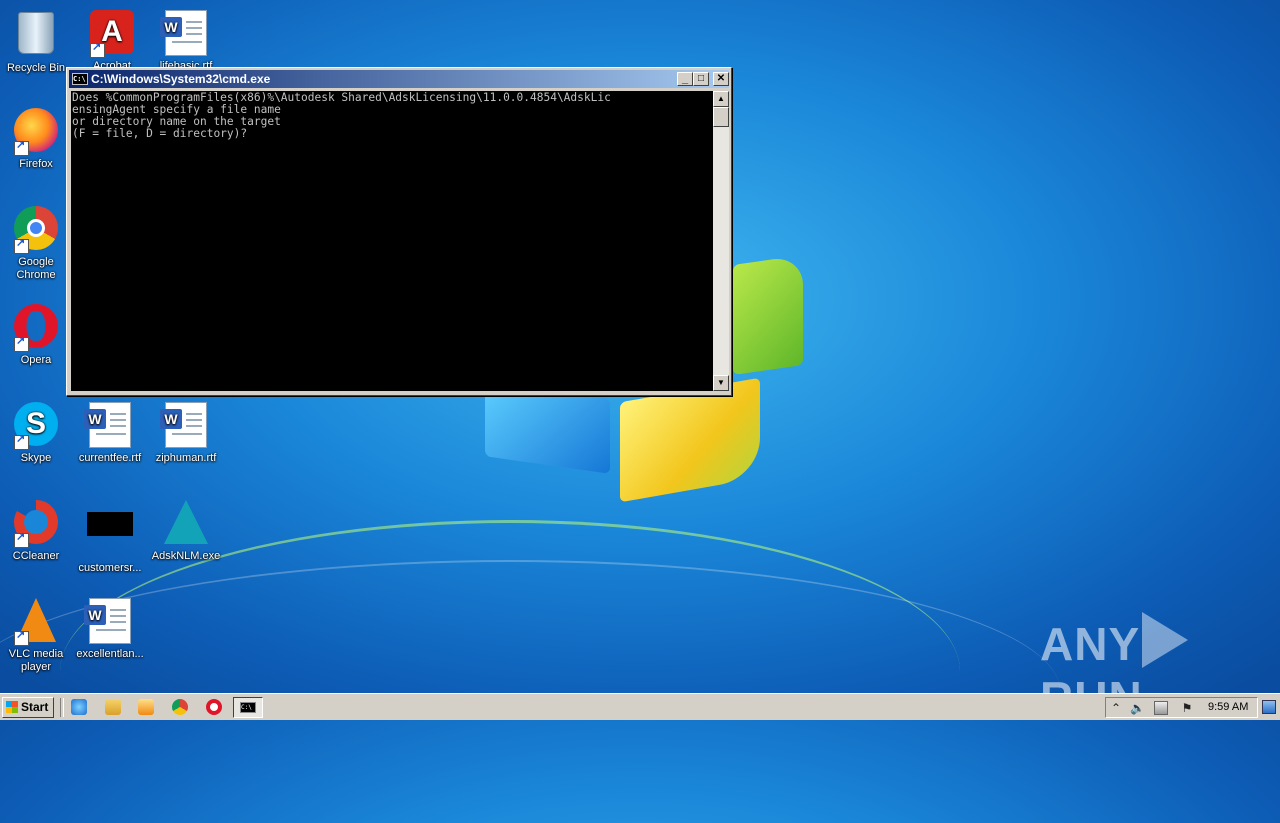 This screenshot has width=1280, height=823. What do you see at coordinates (28, 707) in the screenshot?
I see `start-button: Start` at bounding box center [28, 707].